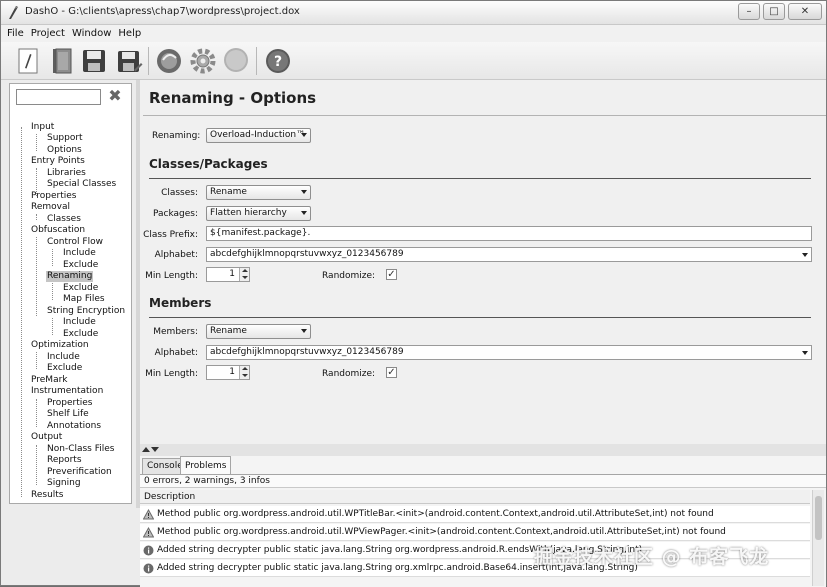  What do you see at coordinates (70, 276) in the screenshot?
I see `tree-item-renaming: Renaming` at bounding box center [70, 276].